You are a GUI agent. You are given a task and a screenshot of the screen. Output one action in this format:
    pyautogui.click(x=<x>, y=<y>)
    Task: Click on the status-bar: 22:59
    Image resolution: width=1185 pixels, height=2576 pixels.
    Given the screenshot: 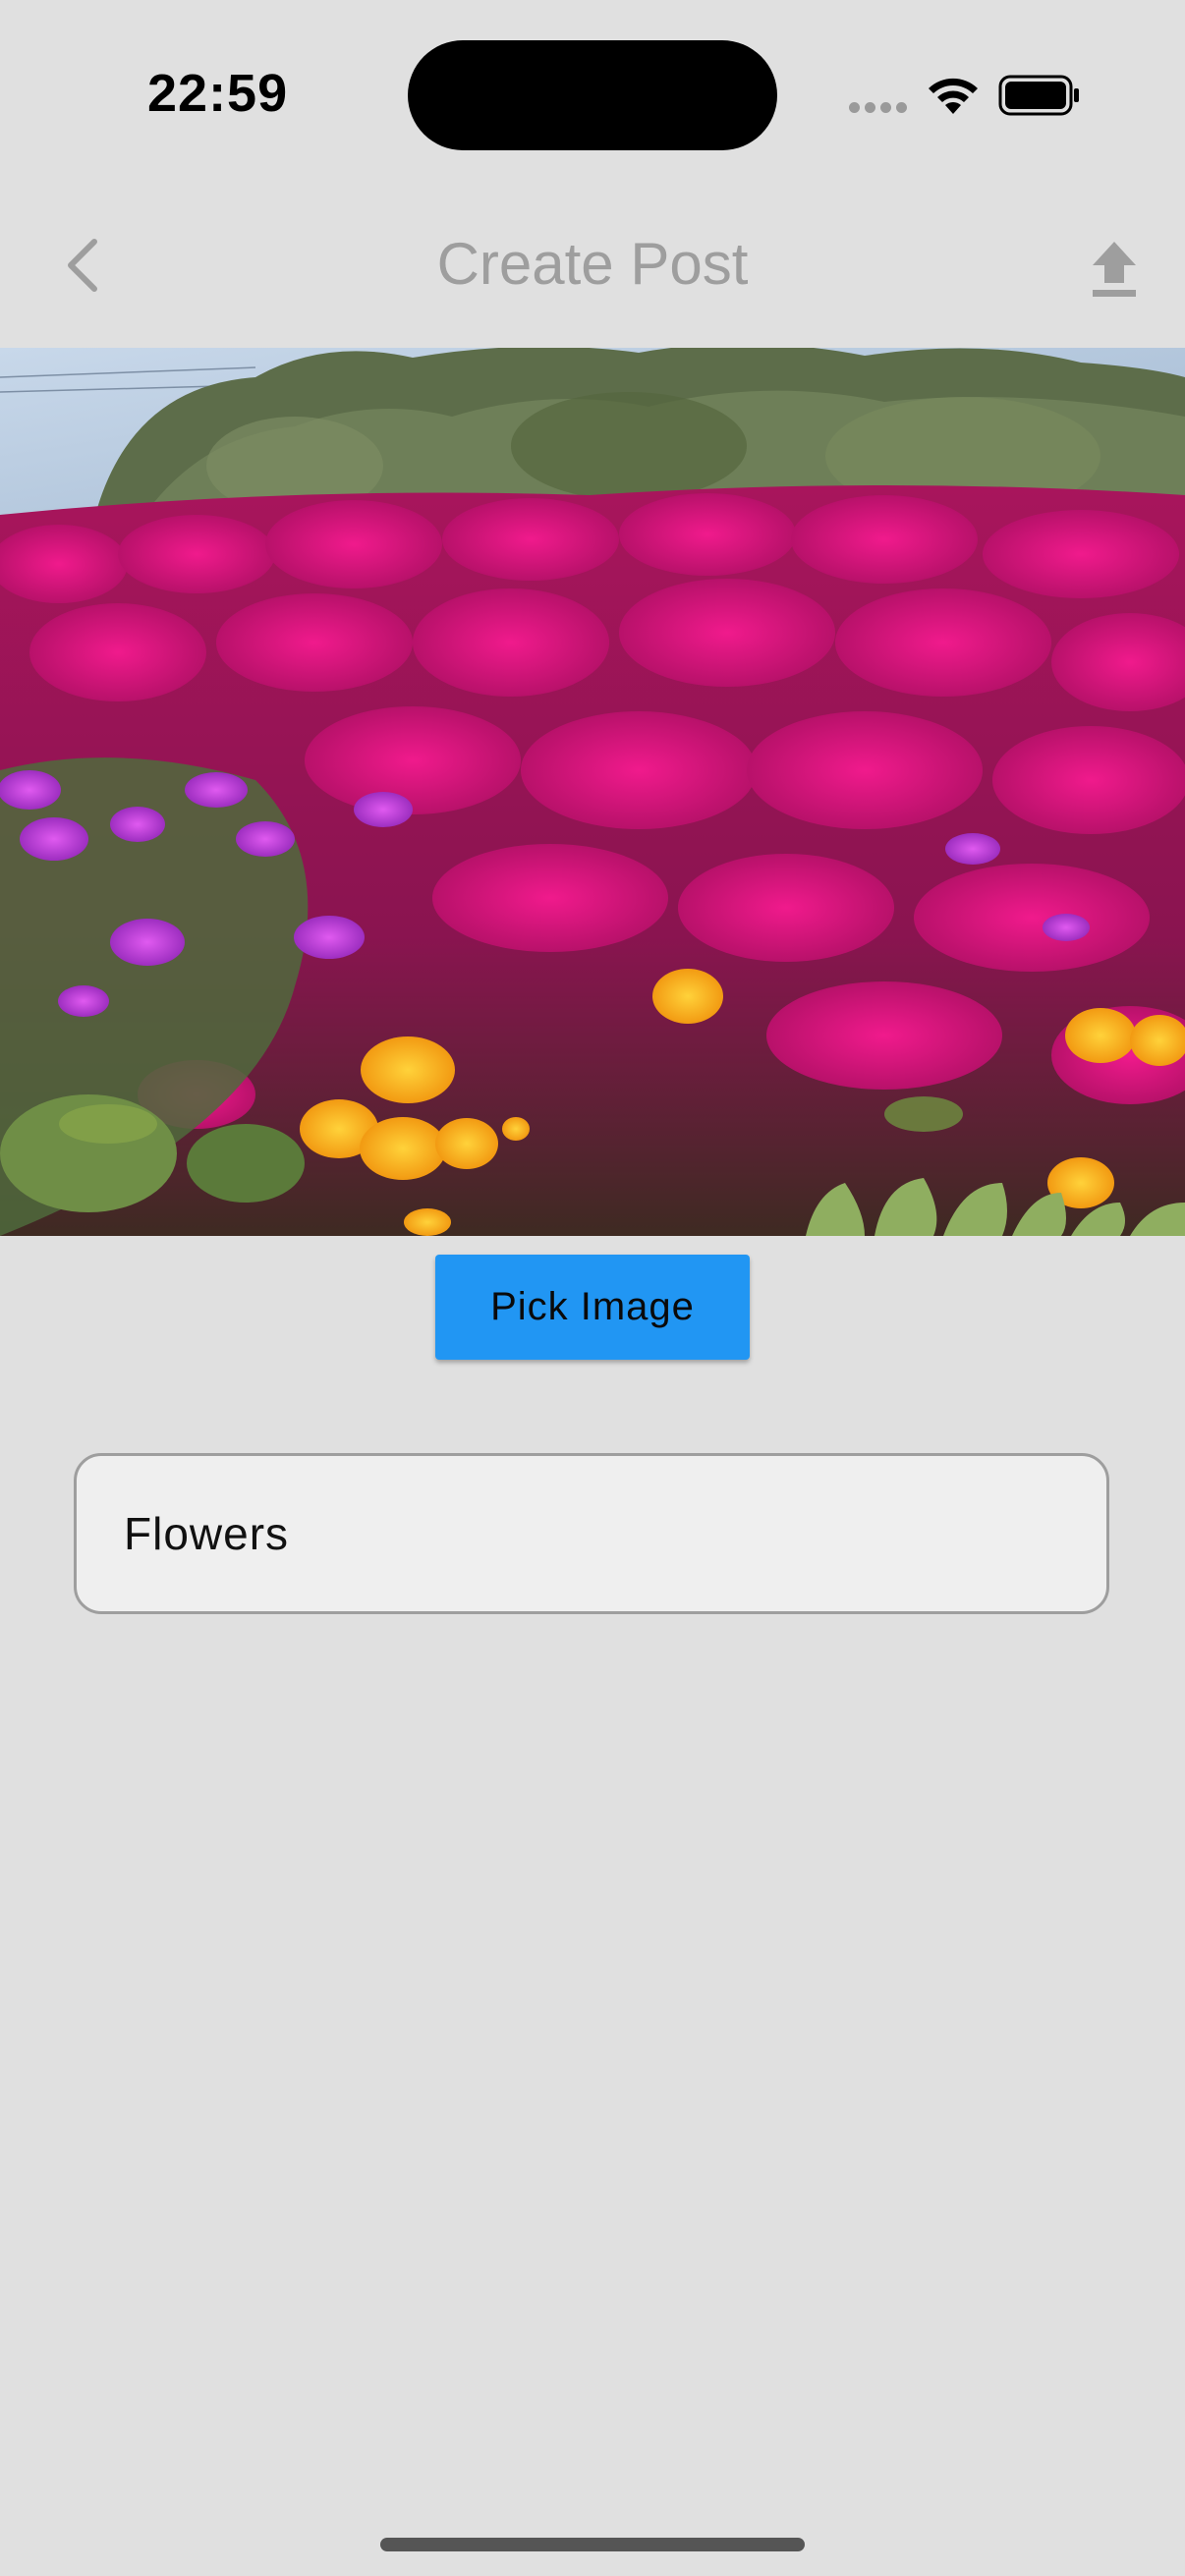 What is the action you would take?
    pyautogui.click(x=592, y=93)
    